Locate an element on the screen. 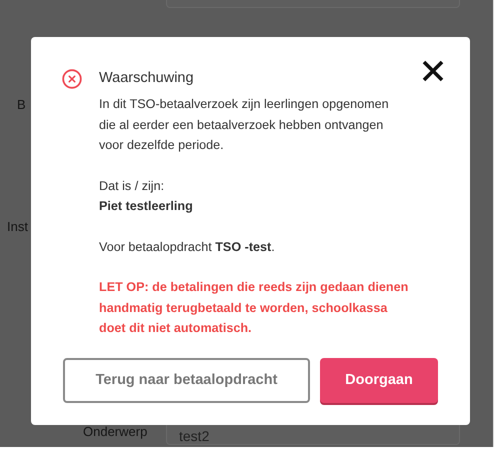 The image size is (496, 470). form-label: B is located at coordinates (21, 105).